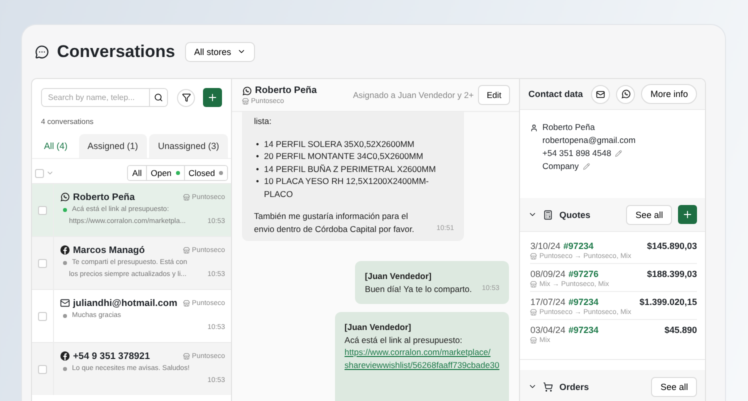 The height and width of the screenshot is (401, 748). What do you see at coordinates (680, 330) in the screenshot?
I see `quote-amount: $45.890` at bounding box center [680, 330].